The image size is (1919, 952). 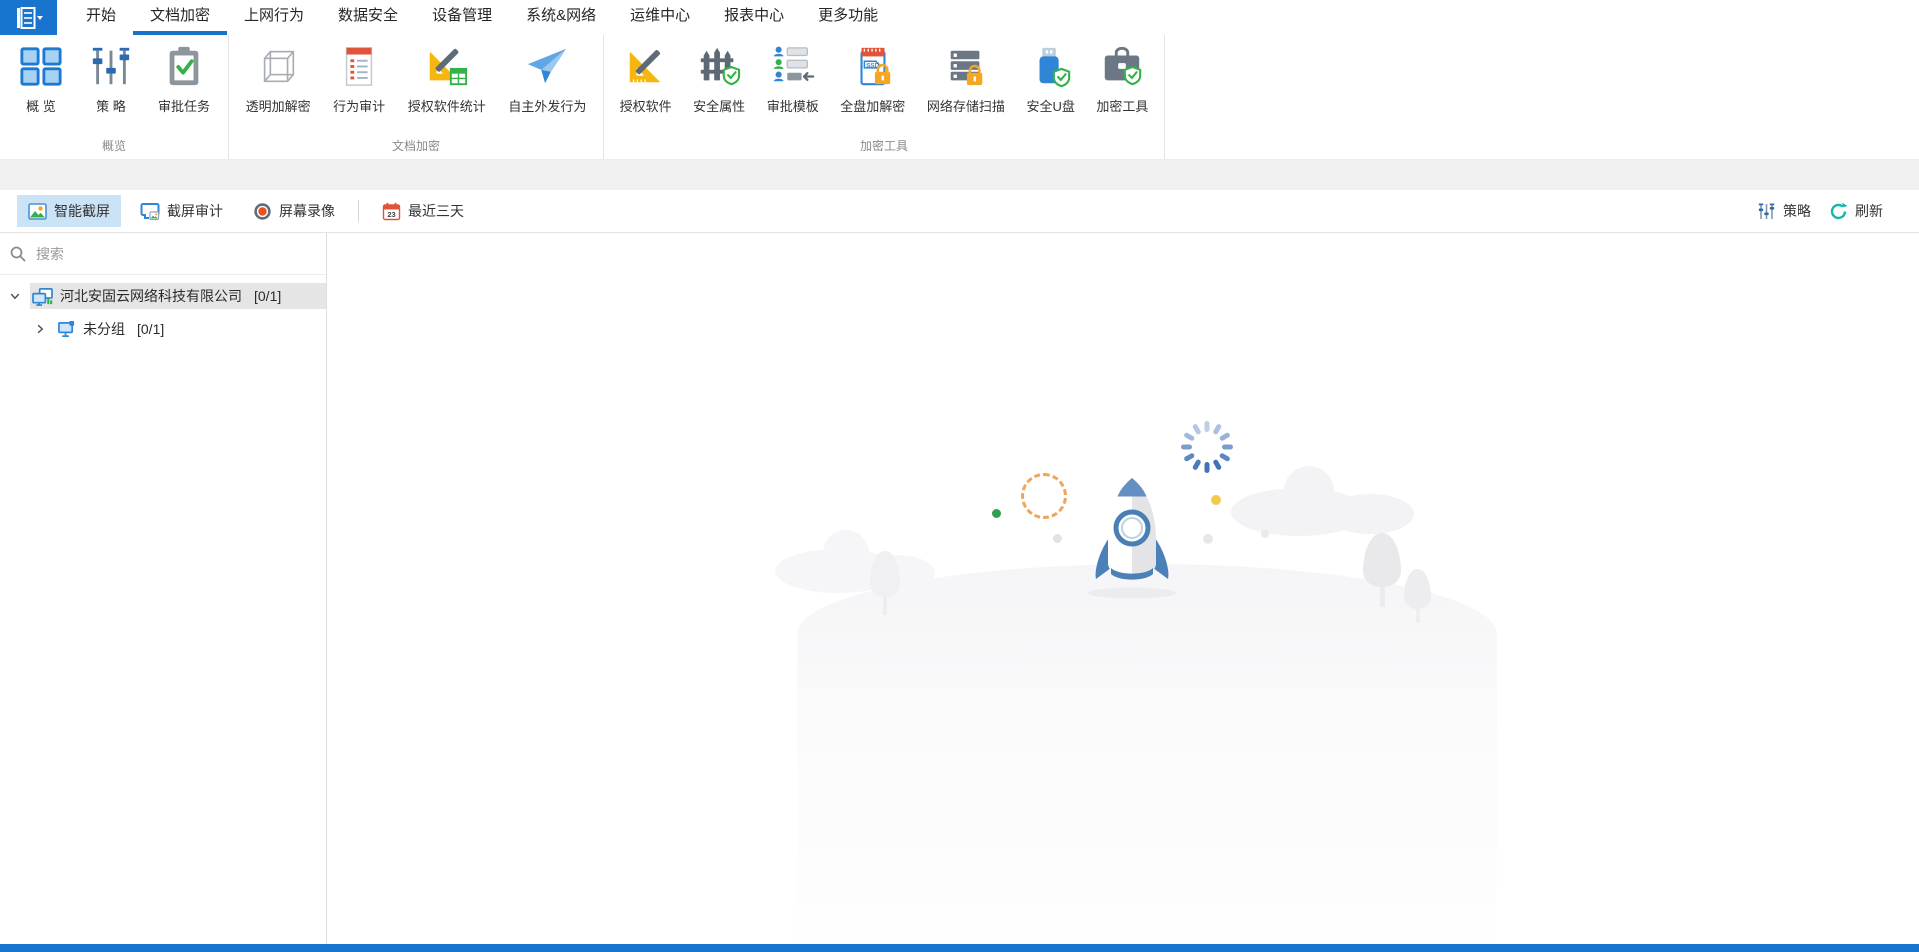 I want to click on ribbon-item-label: 自主外发行为, so click(x=547, y=106).